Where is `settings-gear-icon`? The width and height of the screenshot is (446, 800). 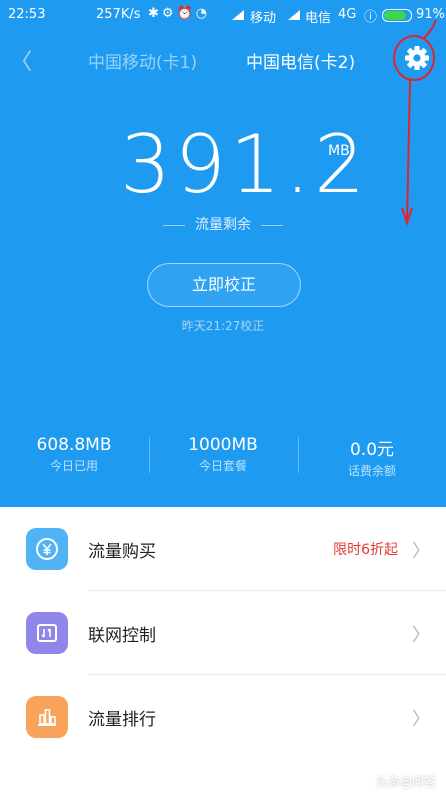 settings-gear-icon is located at coordinates (417, 58).